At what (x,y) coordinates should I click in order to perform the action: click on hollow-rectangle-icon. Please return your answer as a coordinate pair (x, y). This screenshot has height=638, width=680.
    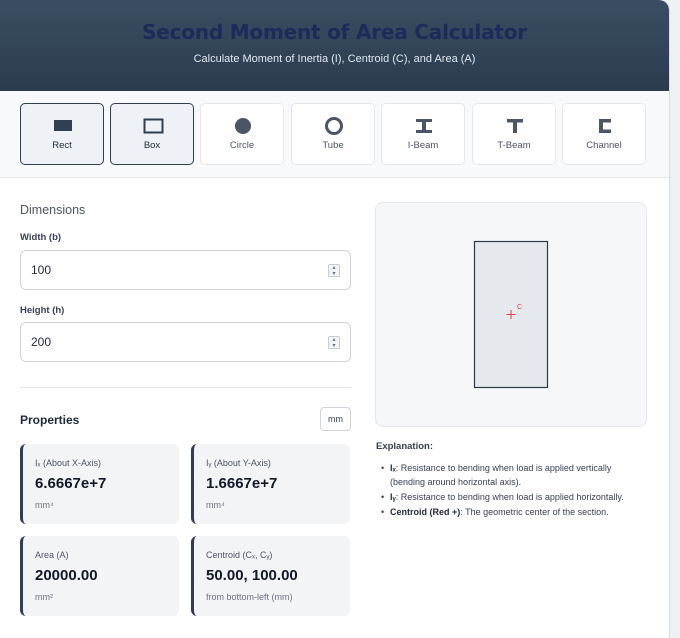
    Looking at the image, I should click on (152, 122).